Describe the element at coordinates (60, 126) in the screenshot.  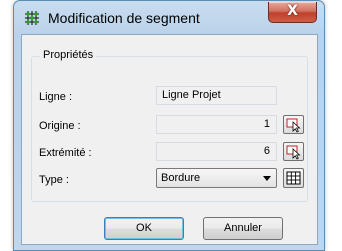
I see `origine-label: Origine :` at that location.